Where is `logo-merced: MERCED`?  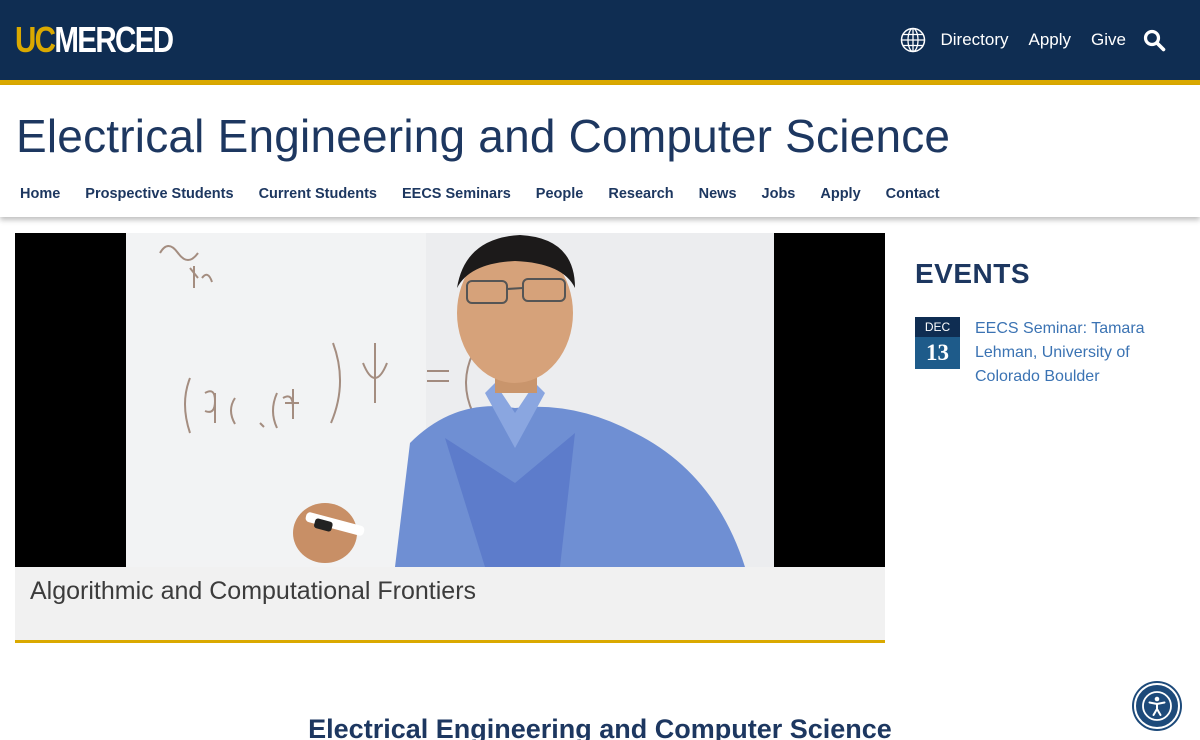 logo-merced: MERCED is located at coordinates (114, 39).